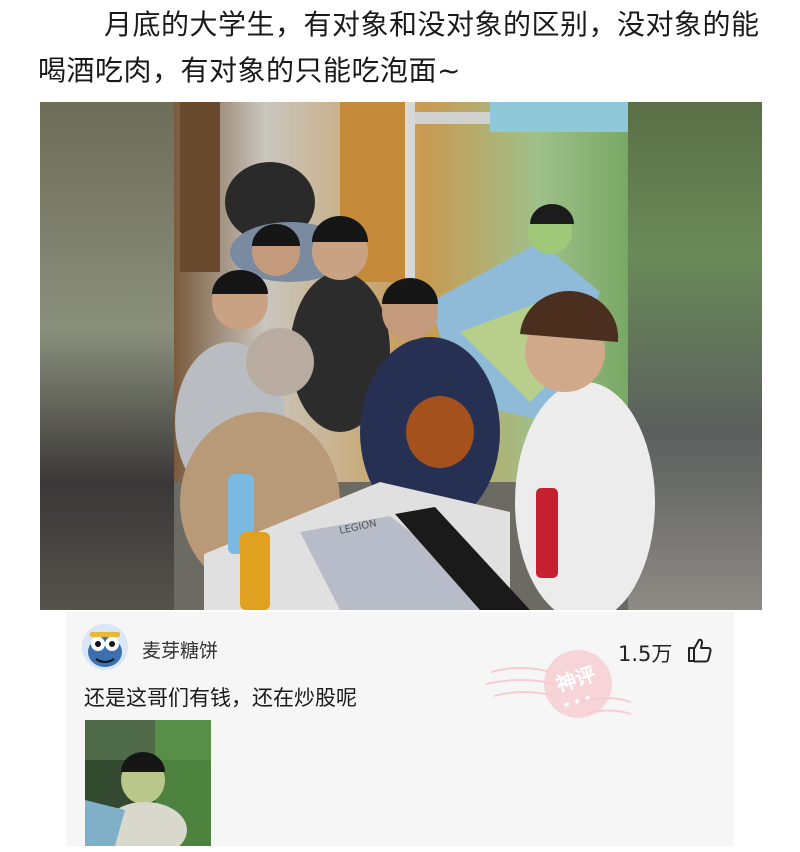 The height and width of the screenshot is (852, 800). I want to click on user-avatar, so click(105, 647).